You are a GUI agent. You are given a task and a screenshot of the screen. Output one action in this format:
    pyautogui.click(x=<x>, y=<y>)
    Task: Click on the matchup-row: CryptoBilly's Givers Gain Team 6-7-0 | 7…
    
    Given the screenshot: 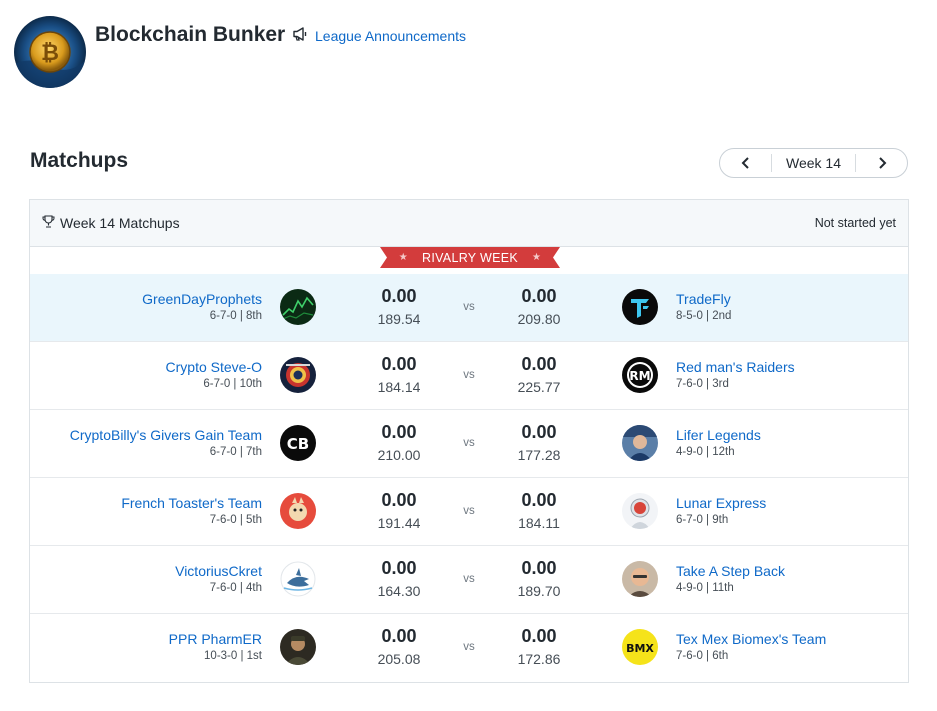 What is the action you would take?
    pyautogui.click(x=469, y=444)
    